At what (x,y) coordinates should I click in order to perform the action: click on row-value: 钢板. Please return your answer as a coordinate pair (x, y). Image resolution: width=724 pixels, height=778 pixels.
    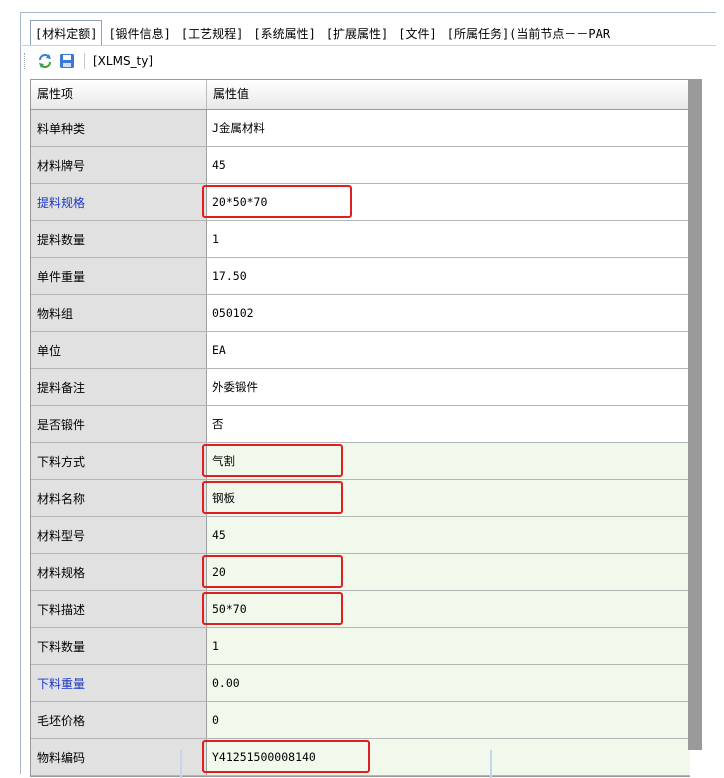
    Looking at the image, I should click on (446, 498).